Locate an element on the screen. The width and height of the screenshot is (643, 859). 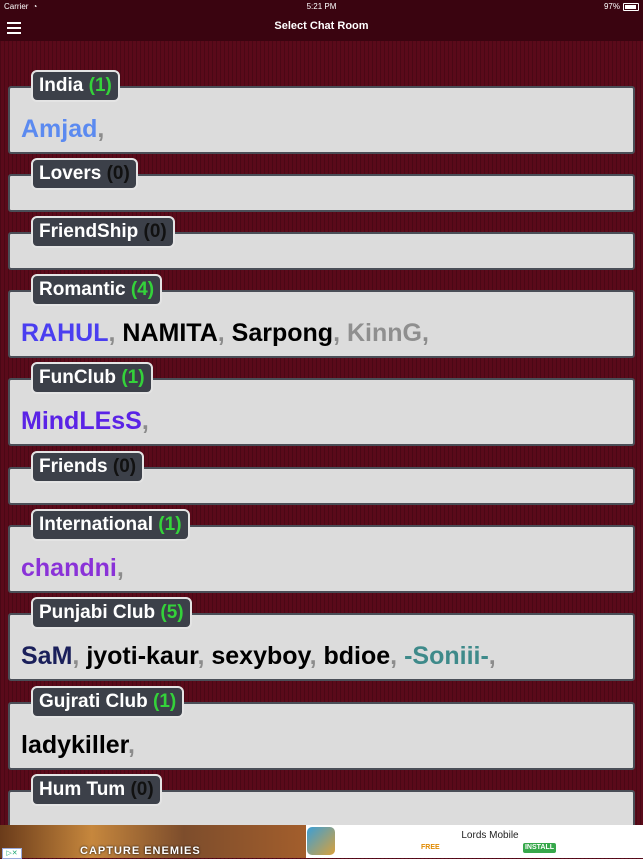
room-name-tab: Romantic (4) is located at coordinates (97, 290).